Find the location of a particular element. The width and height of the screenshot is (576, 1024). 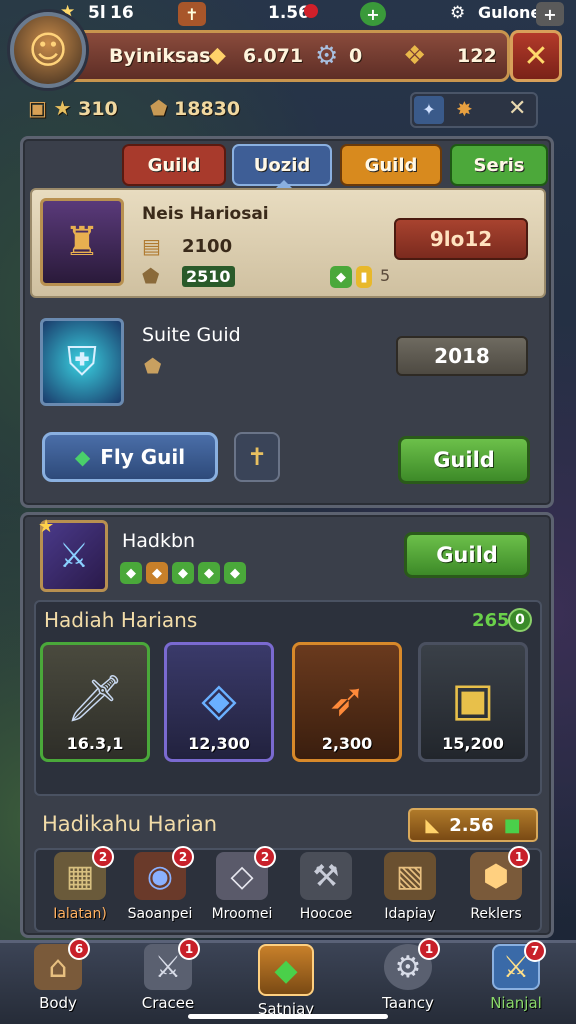

gear-resource-icon: ⚙ is located at coordinates (327, 56).